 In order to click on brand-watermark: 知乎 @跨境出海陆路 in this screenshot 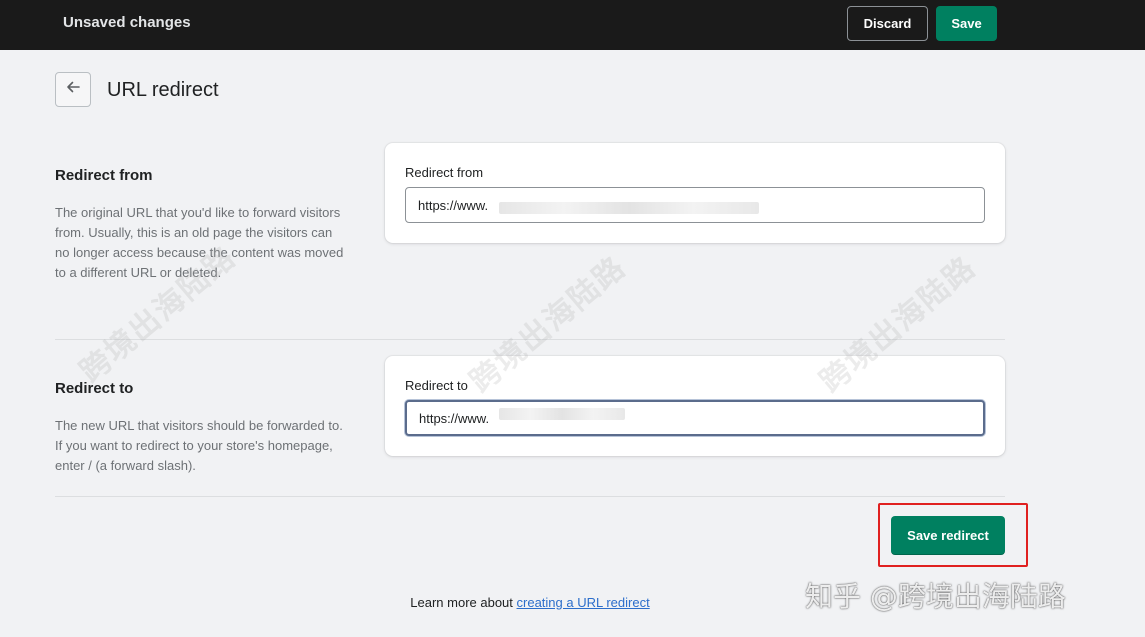, I will do `click(935, 596)`.